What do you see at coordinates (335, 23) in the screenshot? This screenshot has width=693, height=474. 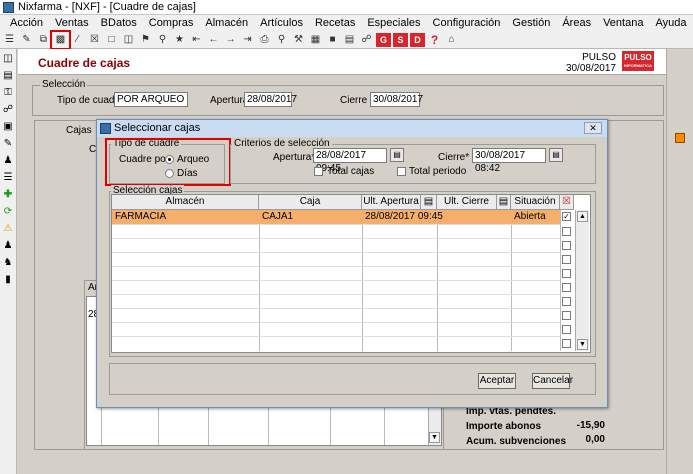 I see `menu-recetas: Recetas` at bounding box center [335, 23].